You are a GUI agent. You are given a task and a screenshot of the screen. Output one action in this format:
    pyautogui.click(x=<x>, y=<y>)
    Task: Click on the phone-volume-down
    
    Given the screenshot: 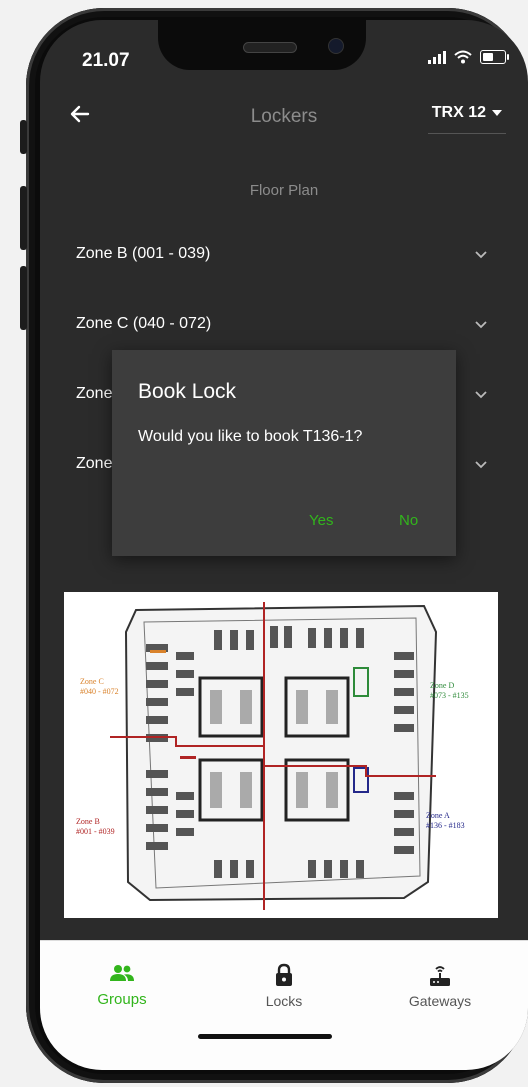 What is the action you would take?
    pyautogui.click(x=23, y=298)
    